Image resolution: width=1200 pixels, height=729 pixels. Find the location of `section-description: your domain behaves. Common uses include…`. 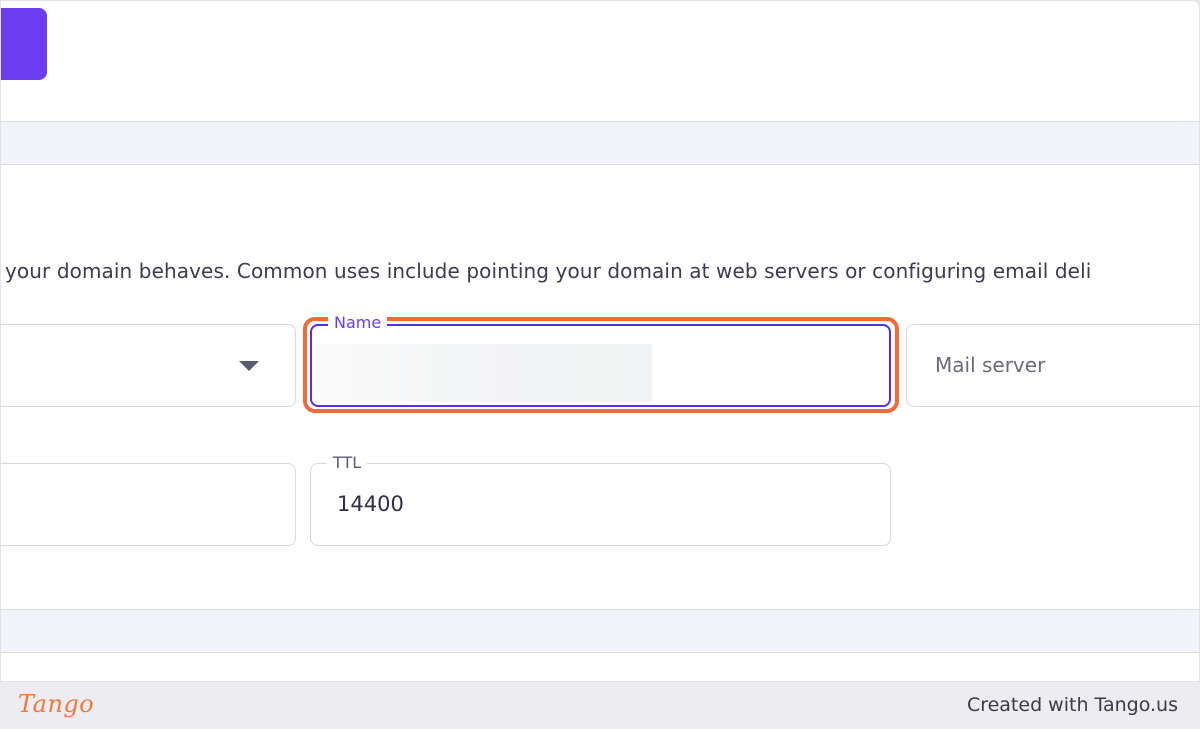

section-description: your domain behaves. Common uses include… is located at coordinates (548, 271).